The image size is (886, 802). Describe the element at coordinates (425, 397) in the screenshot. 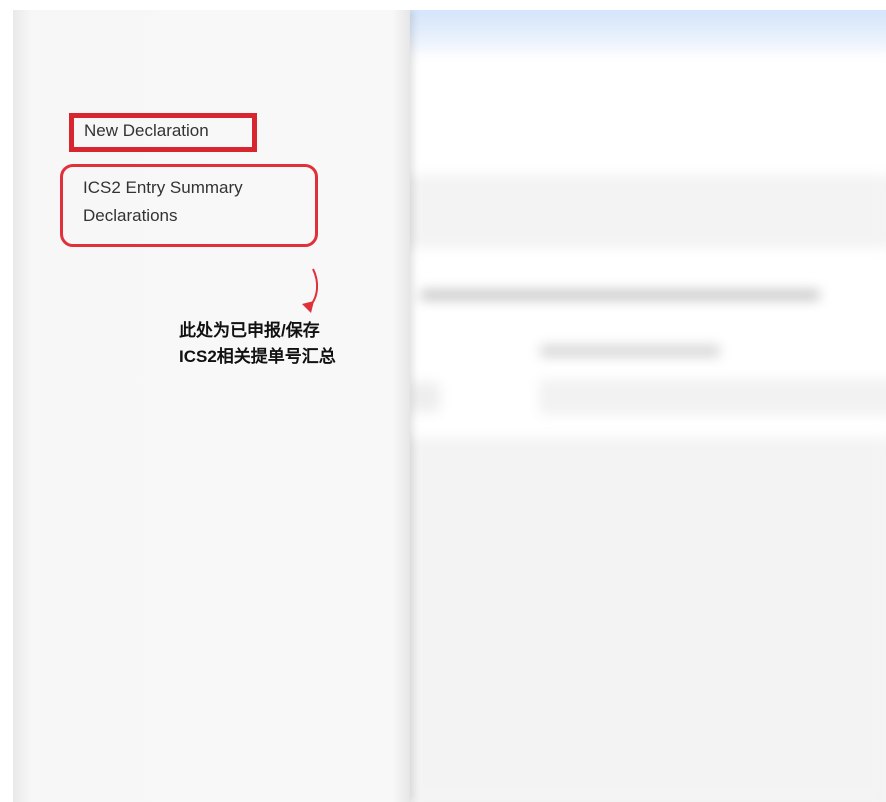

I see `blurred-control` at that location.